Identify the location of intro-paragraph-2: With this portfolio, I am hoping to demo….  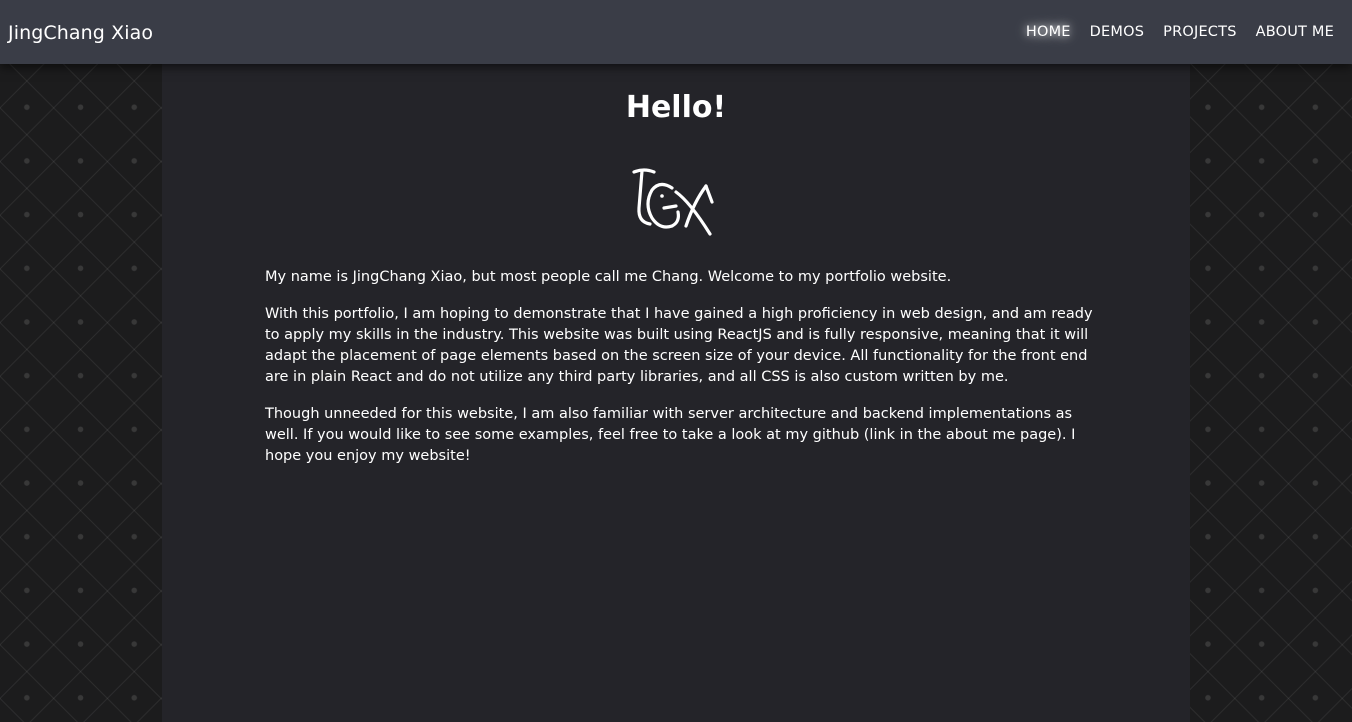
(679, 345).